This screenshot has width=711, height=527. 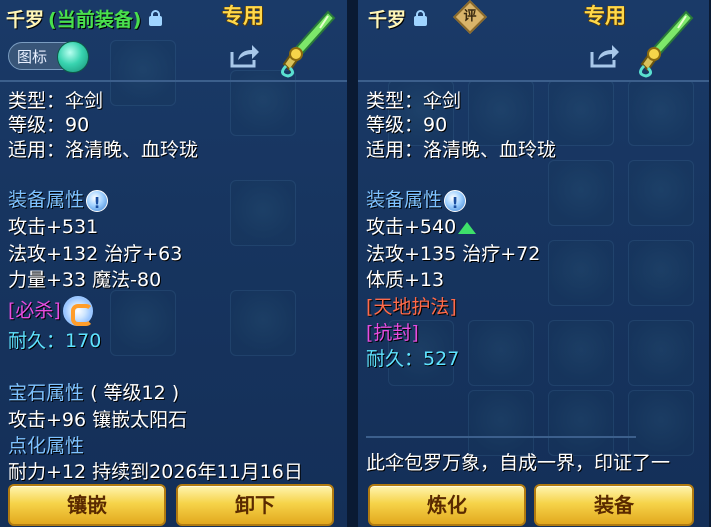 What do you see at coordinates (135, 393) in the screenshot?
I see `gem-level: ( 等级12 )` at bounding box center [135, 393].